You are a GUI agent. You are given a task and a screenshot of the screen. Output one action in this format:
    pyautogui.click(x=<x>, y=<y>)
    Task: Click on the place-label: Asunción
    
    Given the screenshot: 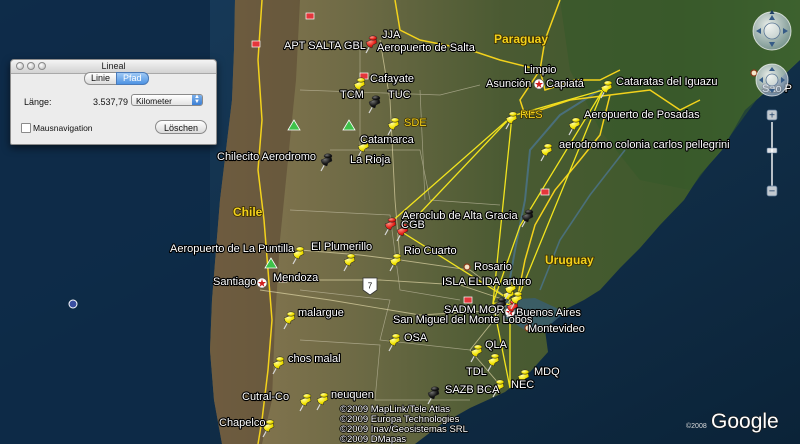 What is the action you would take?
    pyautogui.click(x=508, y=84)
    